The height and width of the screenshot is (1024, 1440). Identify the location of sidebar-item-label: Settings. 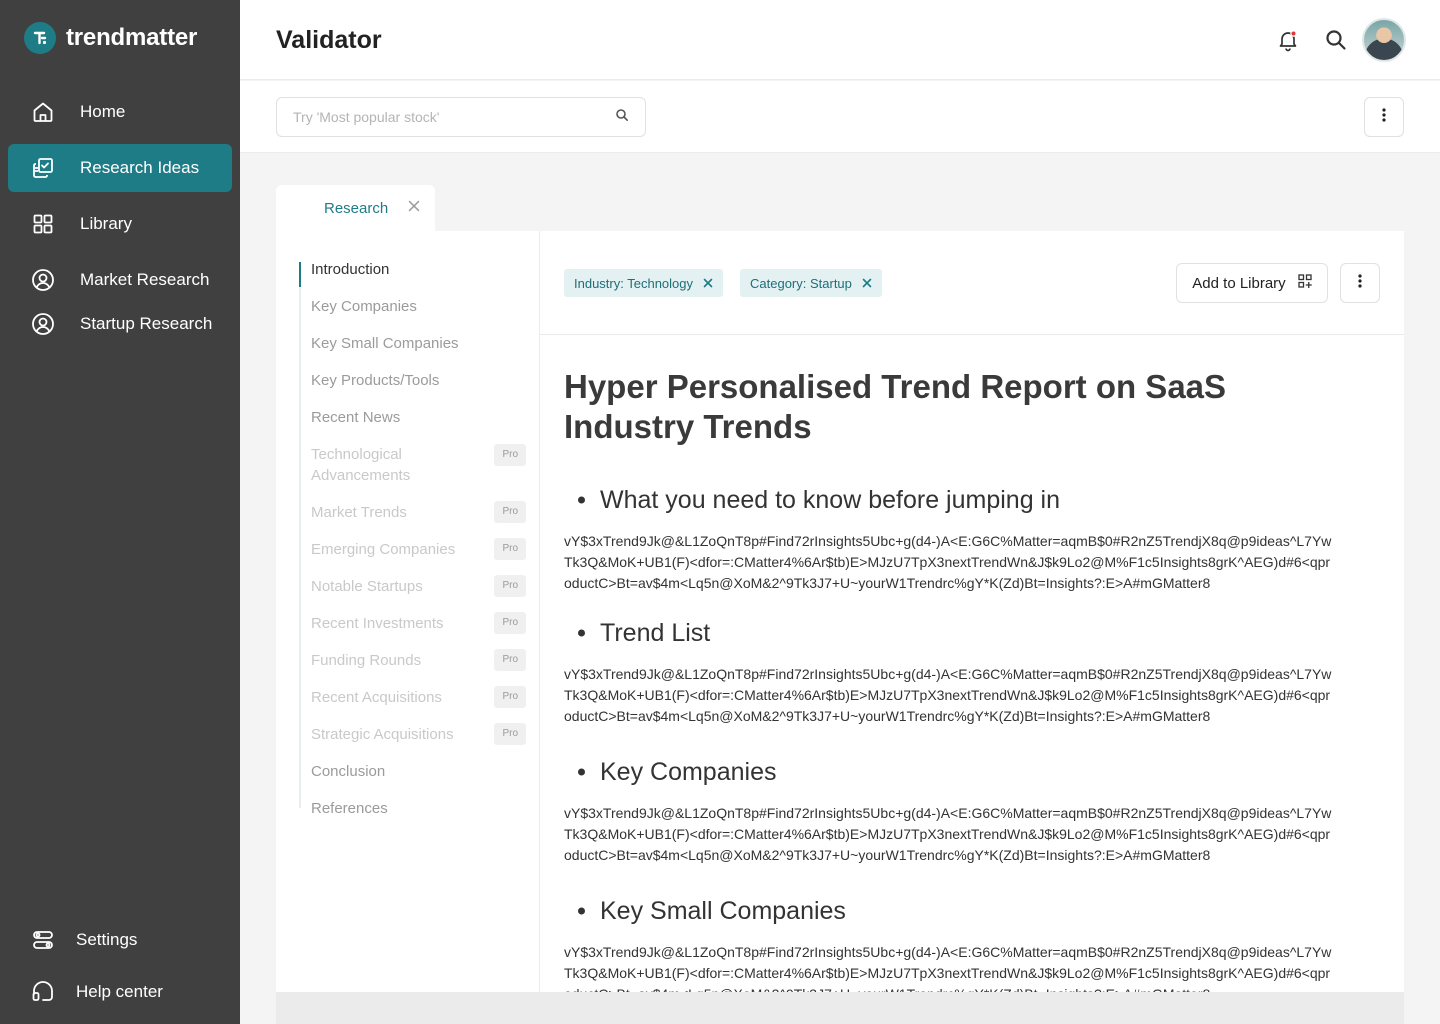
(107, 939).